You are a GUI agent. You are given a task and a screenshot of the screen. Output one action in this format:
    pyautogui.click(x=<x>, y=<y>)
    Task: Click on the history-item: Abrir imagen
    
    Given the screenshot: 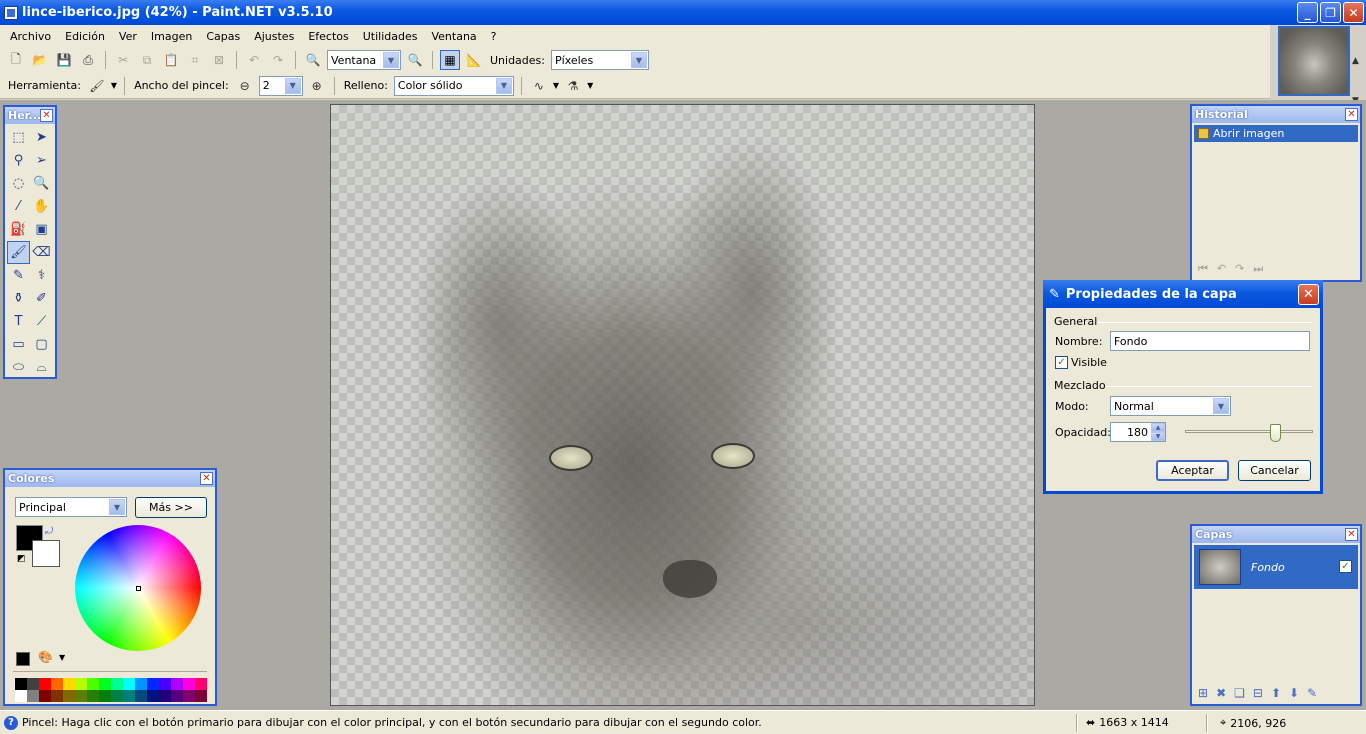 What is the action you would take?
    pyautogui.click(x=1276, y=133)
    